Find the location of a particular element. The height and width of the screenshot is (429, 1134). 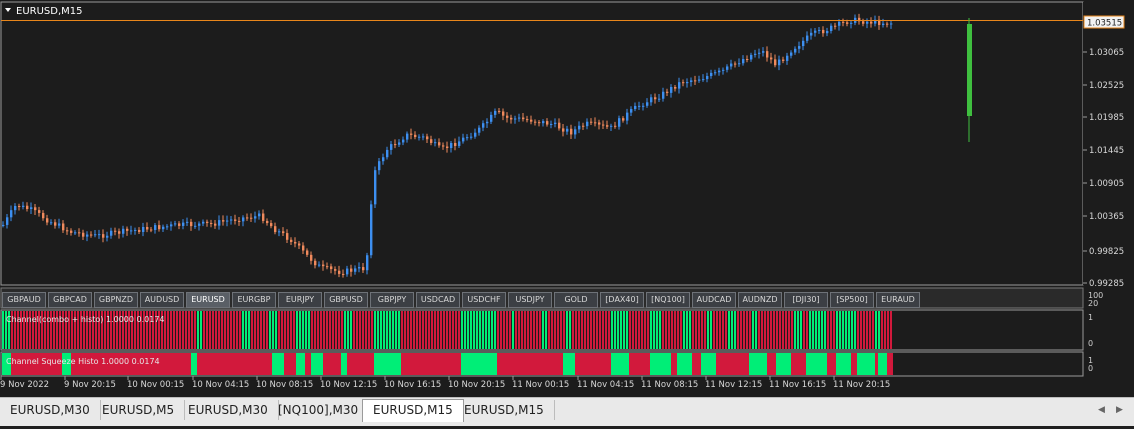

tab-4: EURUSD,M15 is located at coordinates (413, 410).